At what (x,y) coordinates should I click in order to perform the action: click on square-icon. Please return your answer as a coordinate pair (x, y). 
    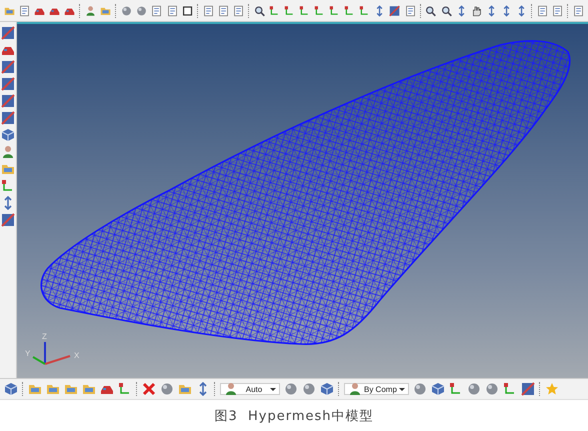
    Looking at the image, I should click on (187, 11).